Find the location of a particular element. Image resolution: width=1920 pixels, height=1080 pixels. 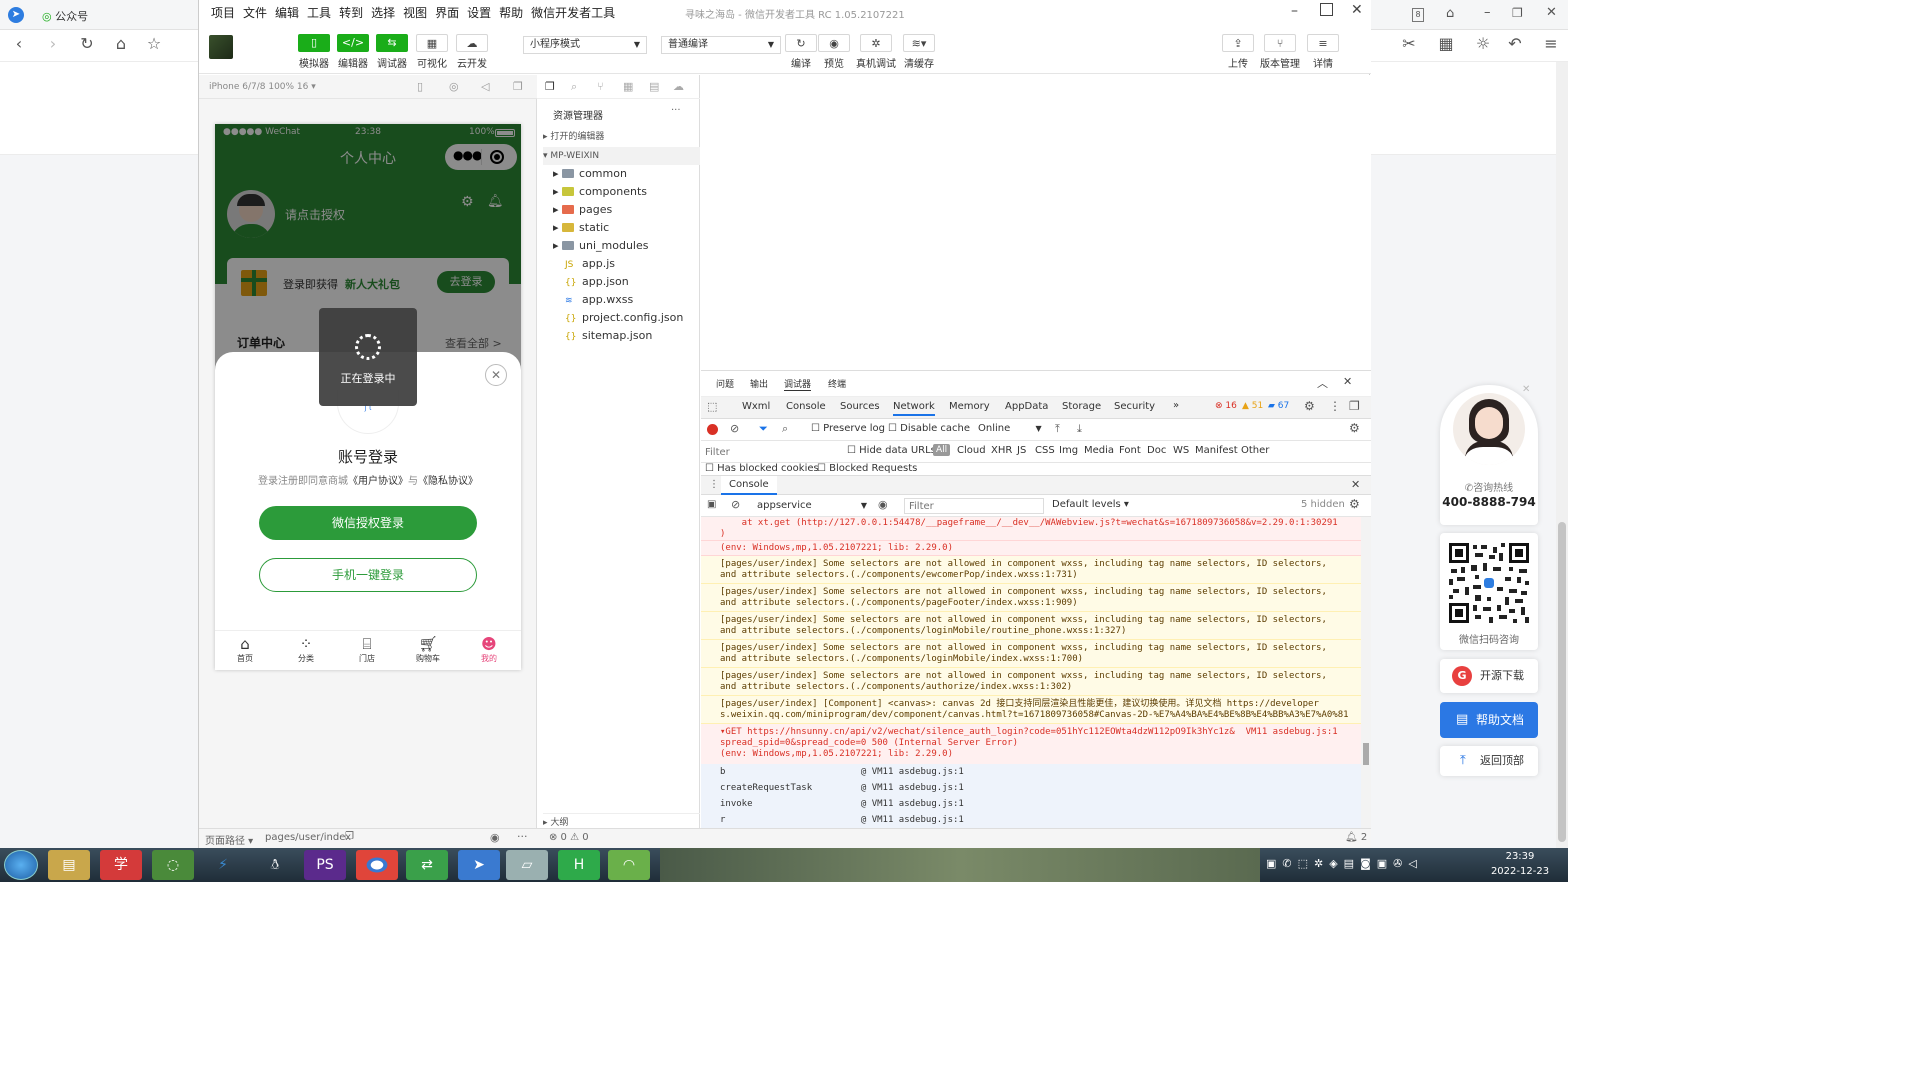

tab-cart: 🛒︎ 购物车 is located at coordinates (428, 649).